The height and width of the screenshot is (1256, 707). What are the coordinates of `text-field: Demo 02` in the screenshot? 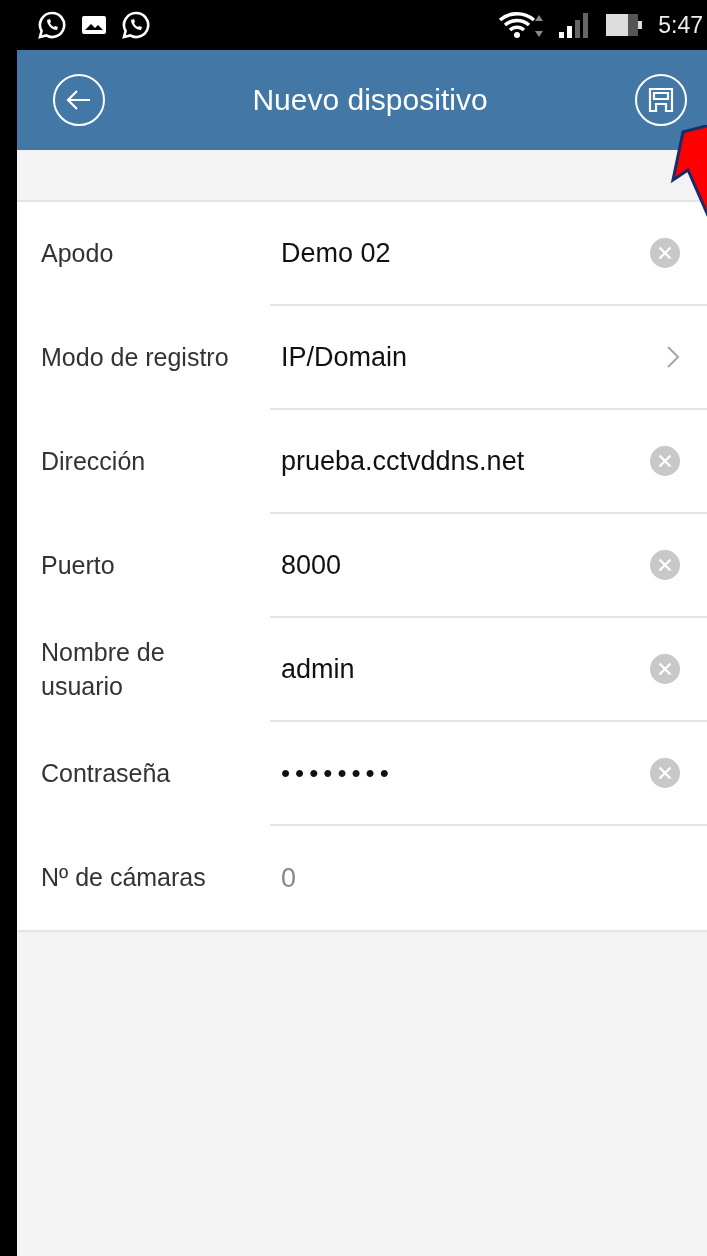 It's located at (465, 253).